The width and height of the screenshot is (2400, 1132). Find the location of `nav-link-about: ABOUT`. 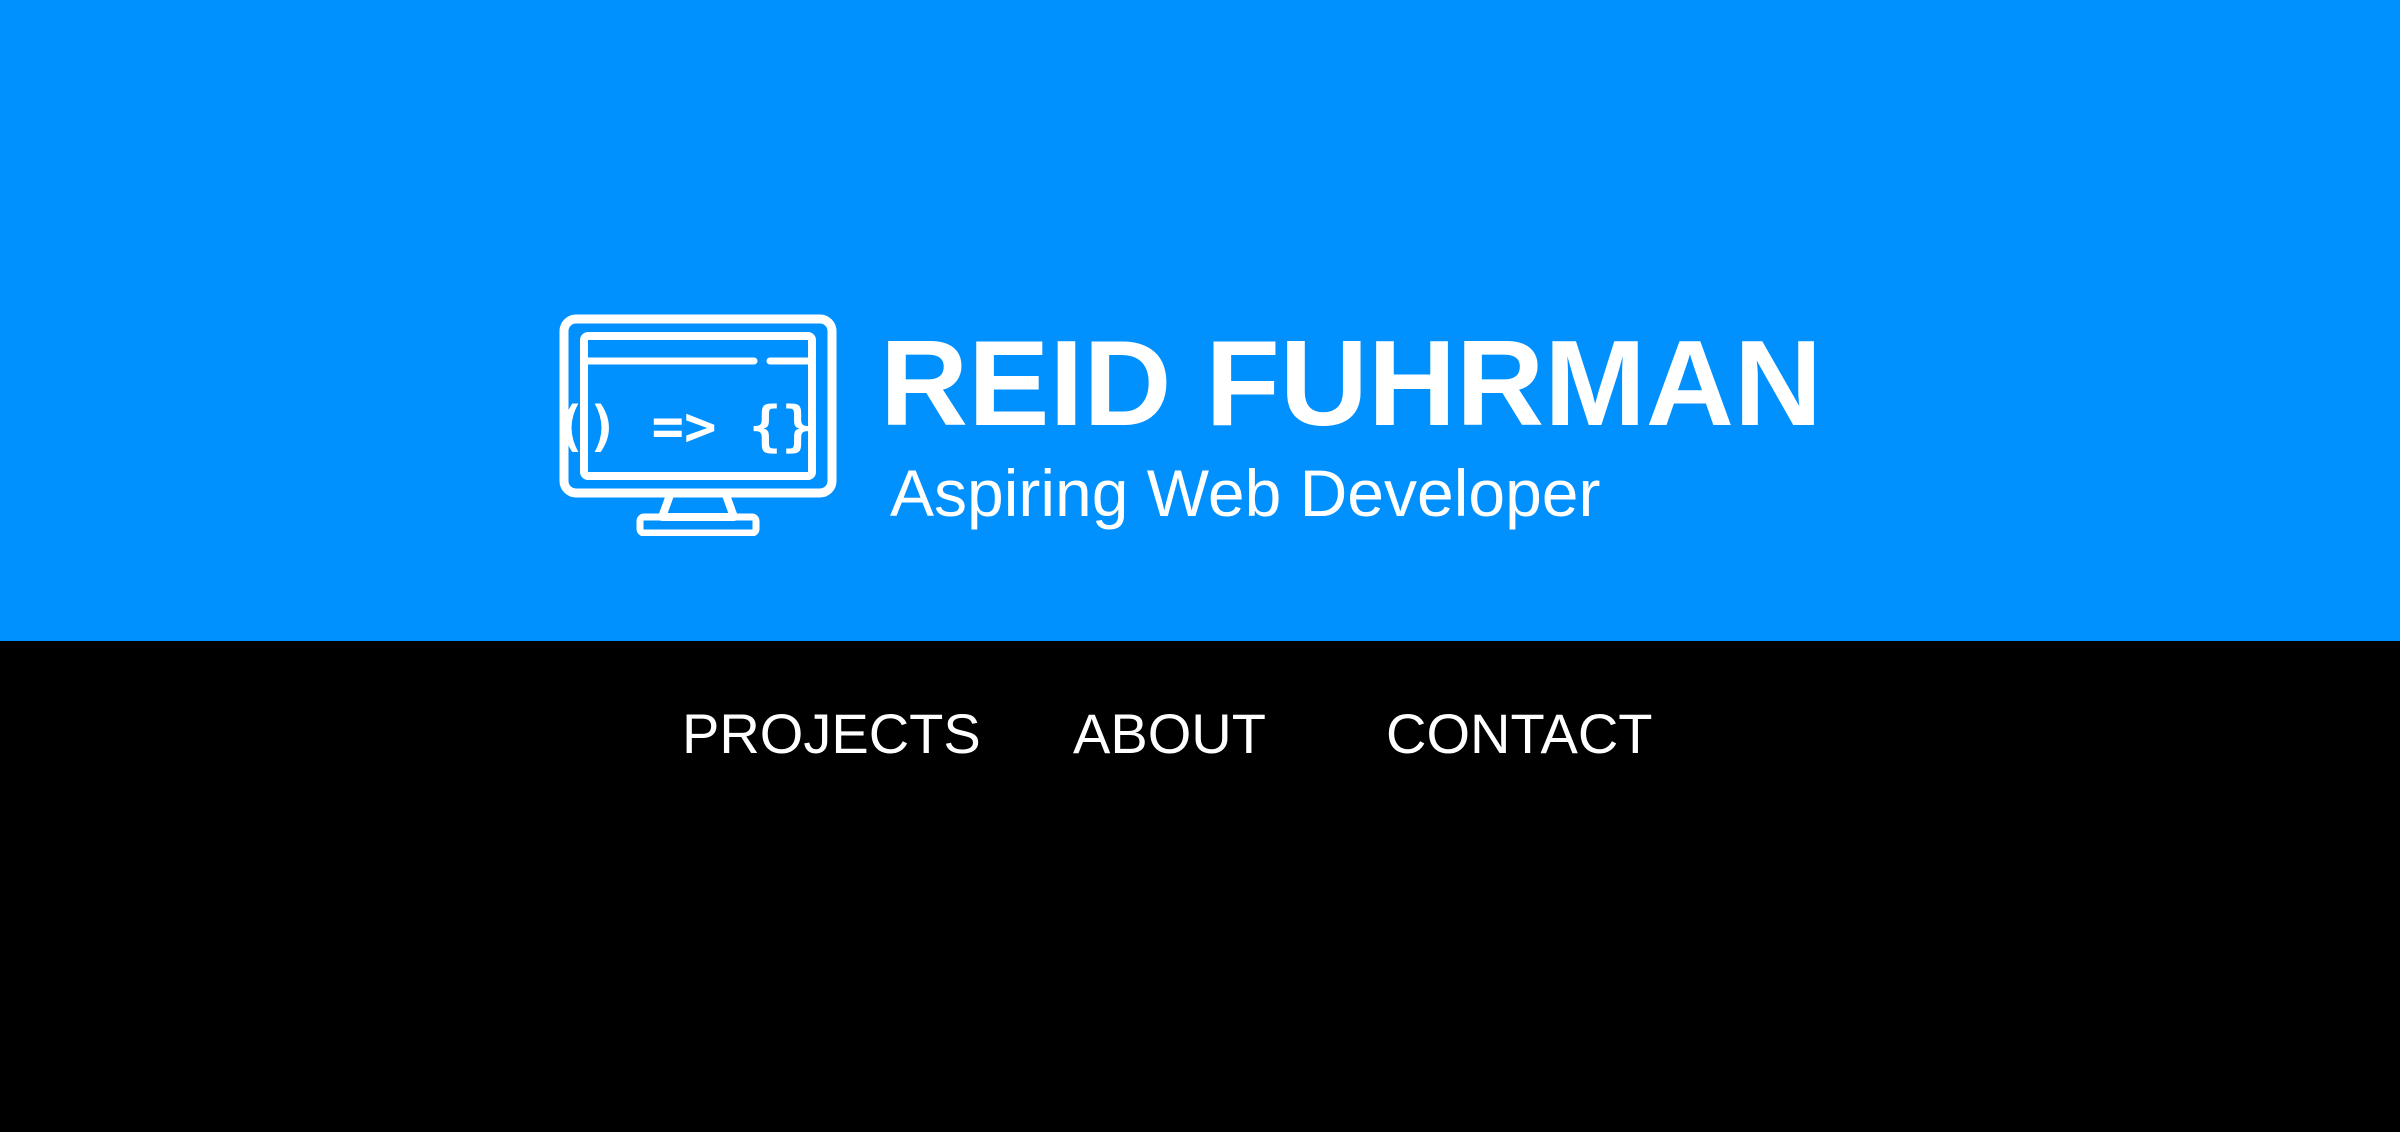

nav-link-about: ABOUT is located at coordinates (1169, 734).